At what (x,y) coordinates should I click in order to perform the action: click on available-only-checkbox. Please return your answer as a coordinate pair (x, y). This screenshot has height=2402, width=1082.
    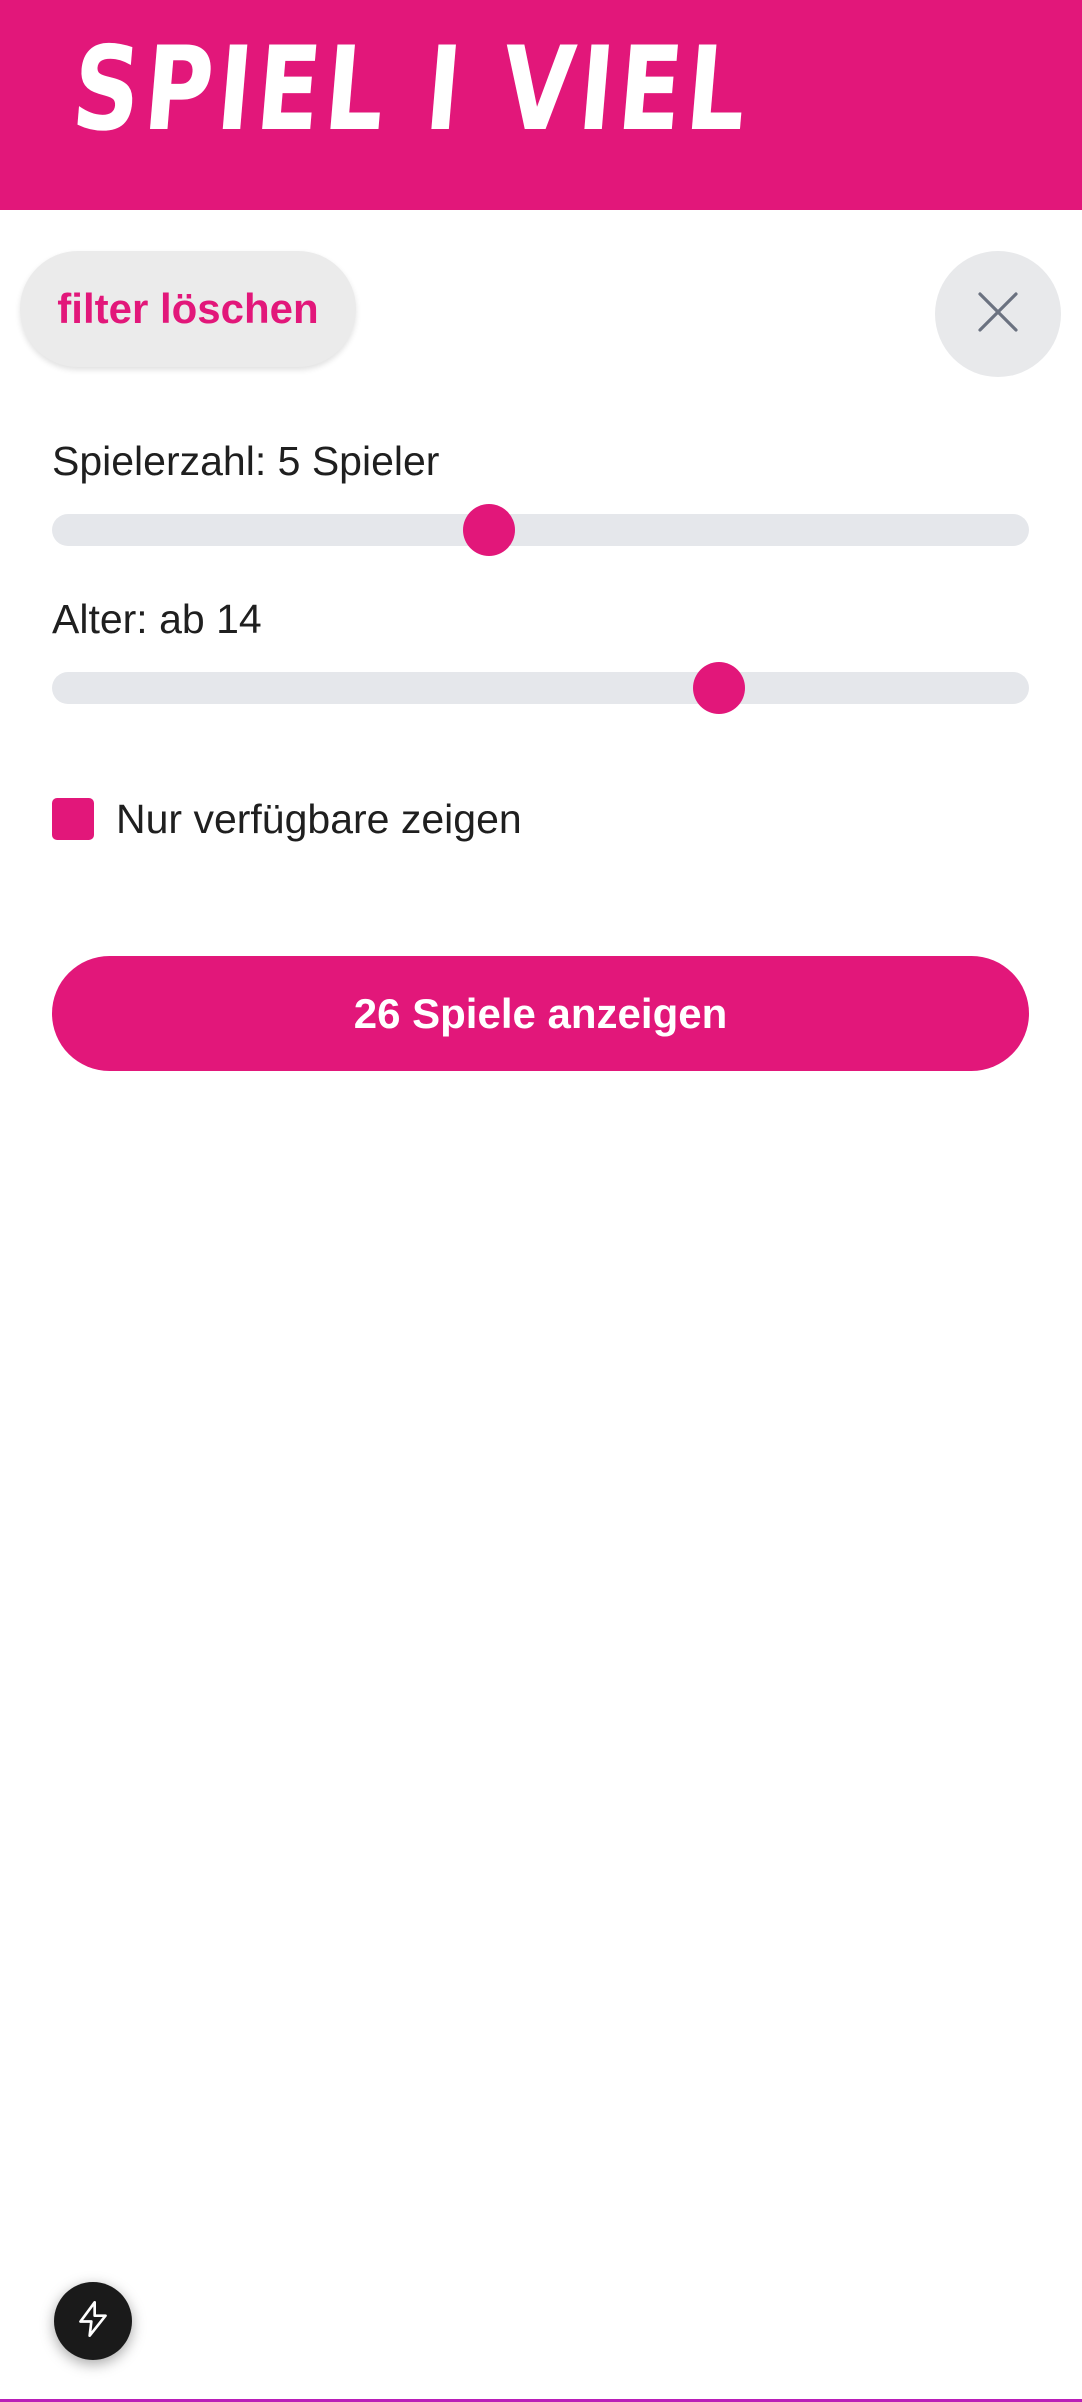
    Looking at the image, I should click on (73, 819).